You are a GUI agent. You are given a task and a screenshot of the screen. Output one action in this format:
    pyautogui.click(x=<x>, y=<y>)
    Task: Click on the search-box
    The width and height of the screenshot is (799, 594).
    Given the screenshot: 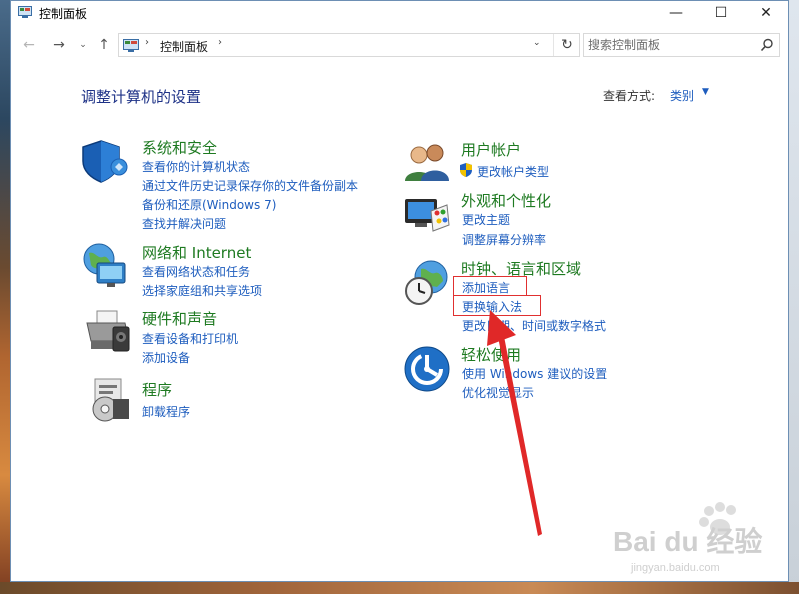 What is the action you would take?
    pyautogui.click(x=681, y=45)
    